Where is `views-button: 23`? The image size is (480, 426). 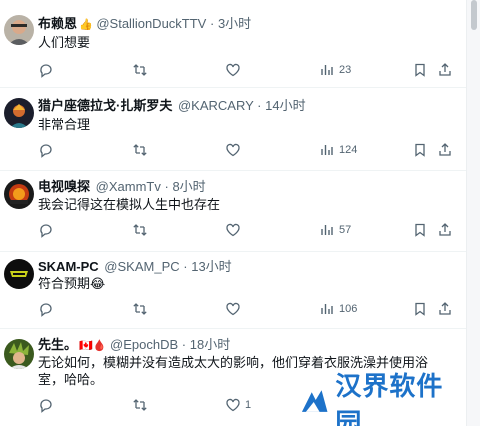 views-button: 23 is located at coordinates (335, 70).